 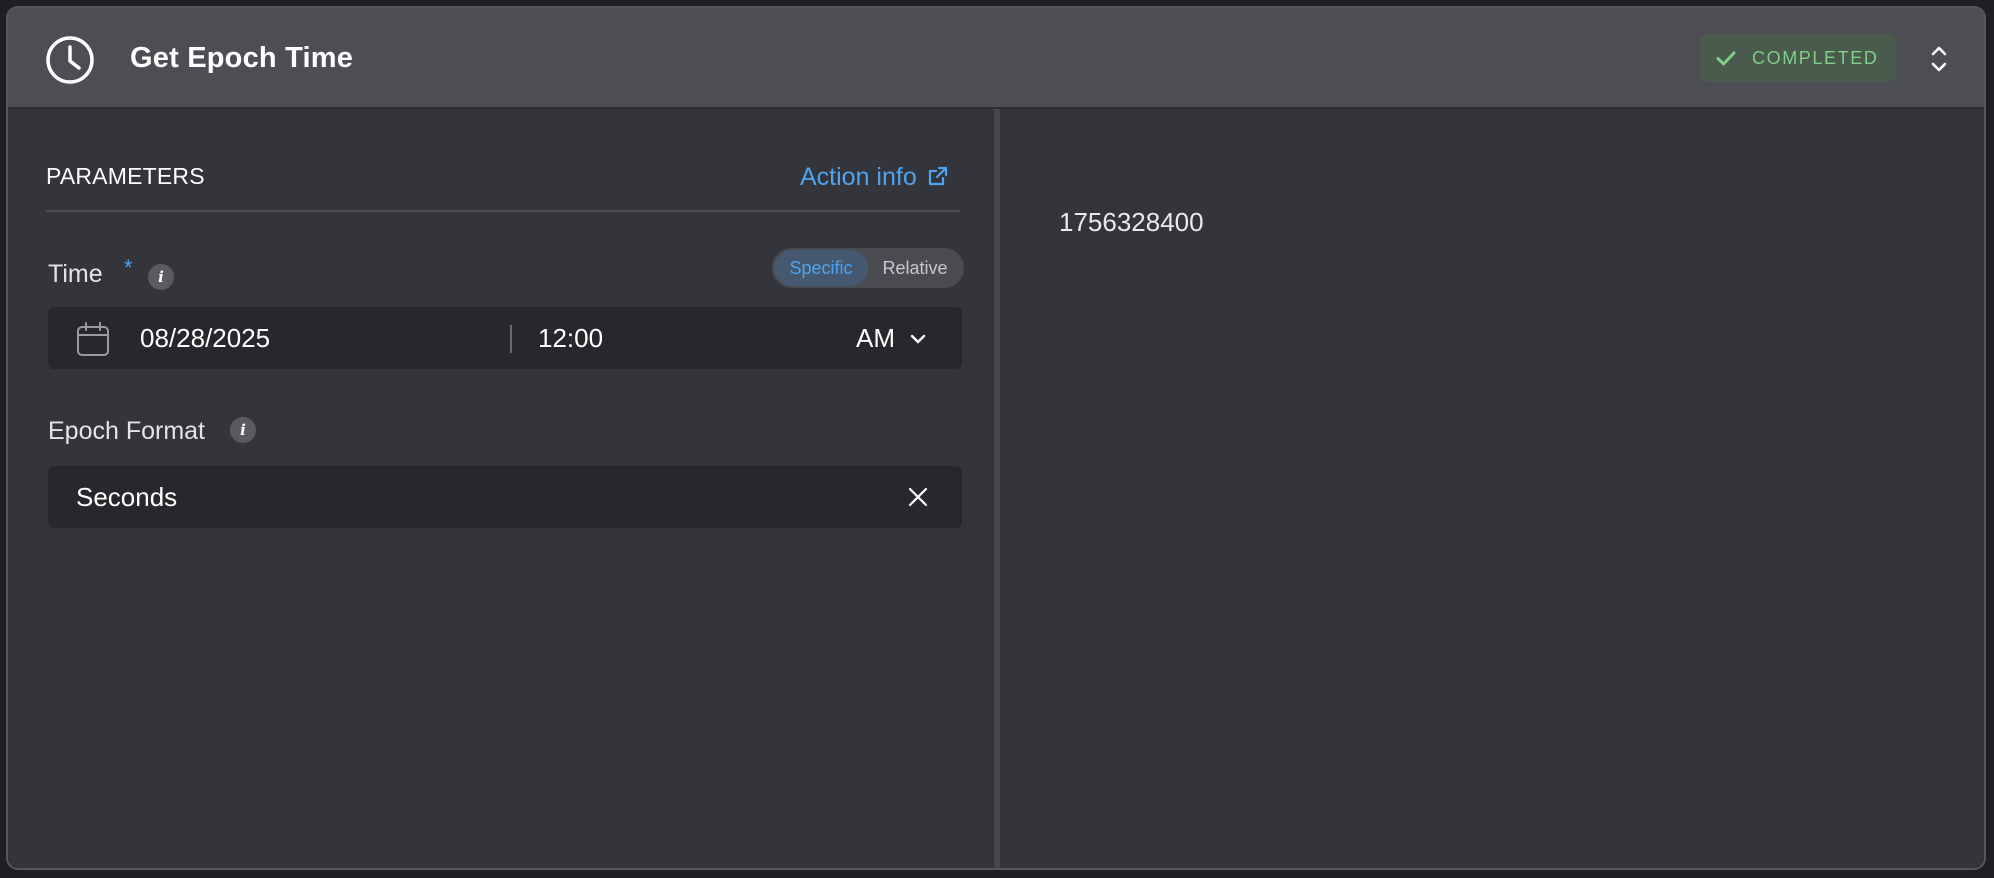 What do you see at coordinates (161, 277) in the screenshot?
I see `time-info-icon: i` at bounding box center [161, 277].